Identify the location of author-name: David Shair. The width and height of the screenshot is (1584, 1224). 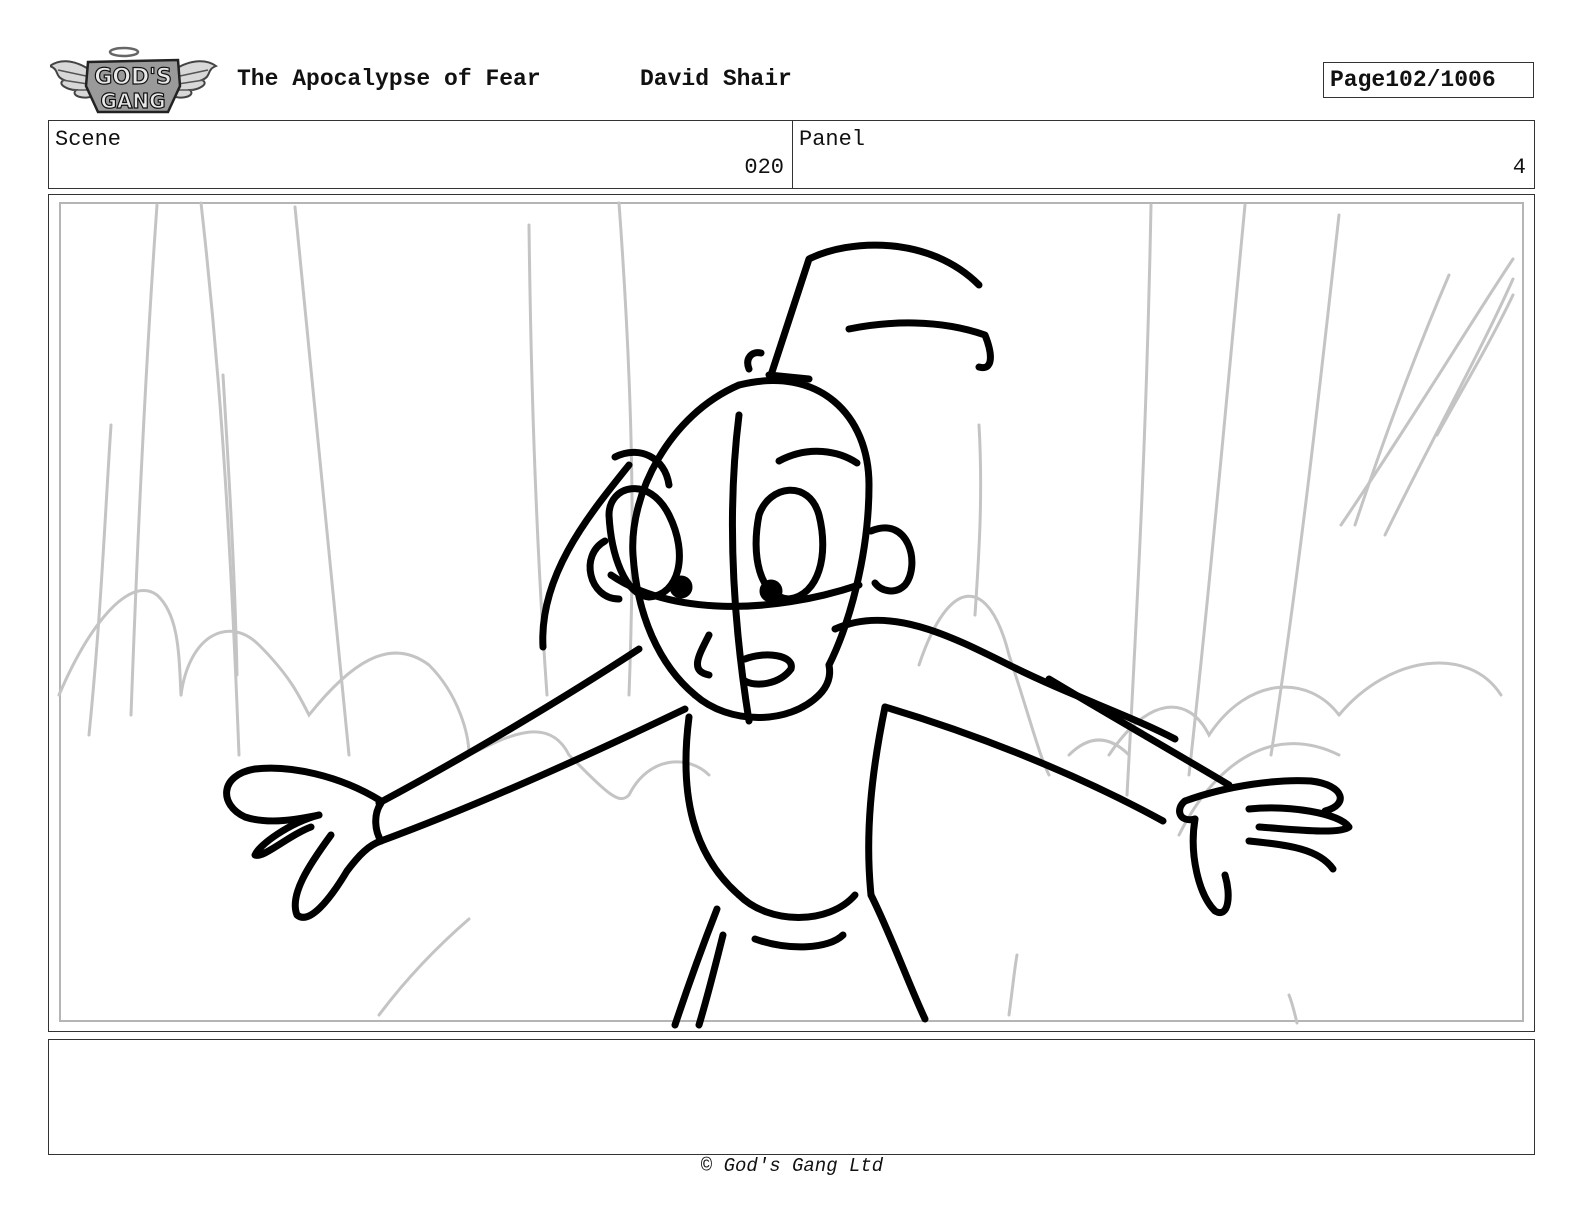
(716, 79).